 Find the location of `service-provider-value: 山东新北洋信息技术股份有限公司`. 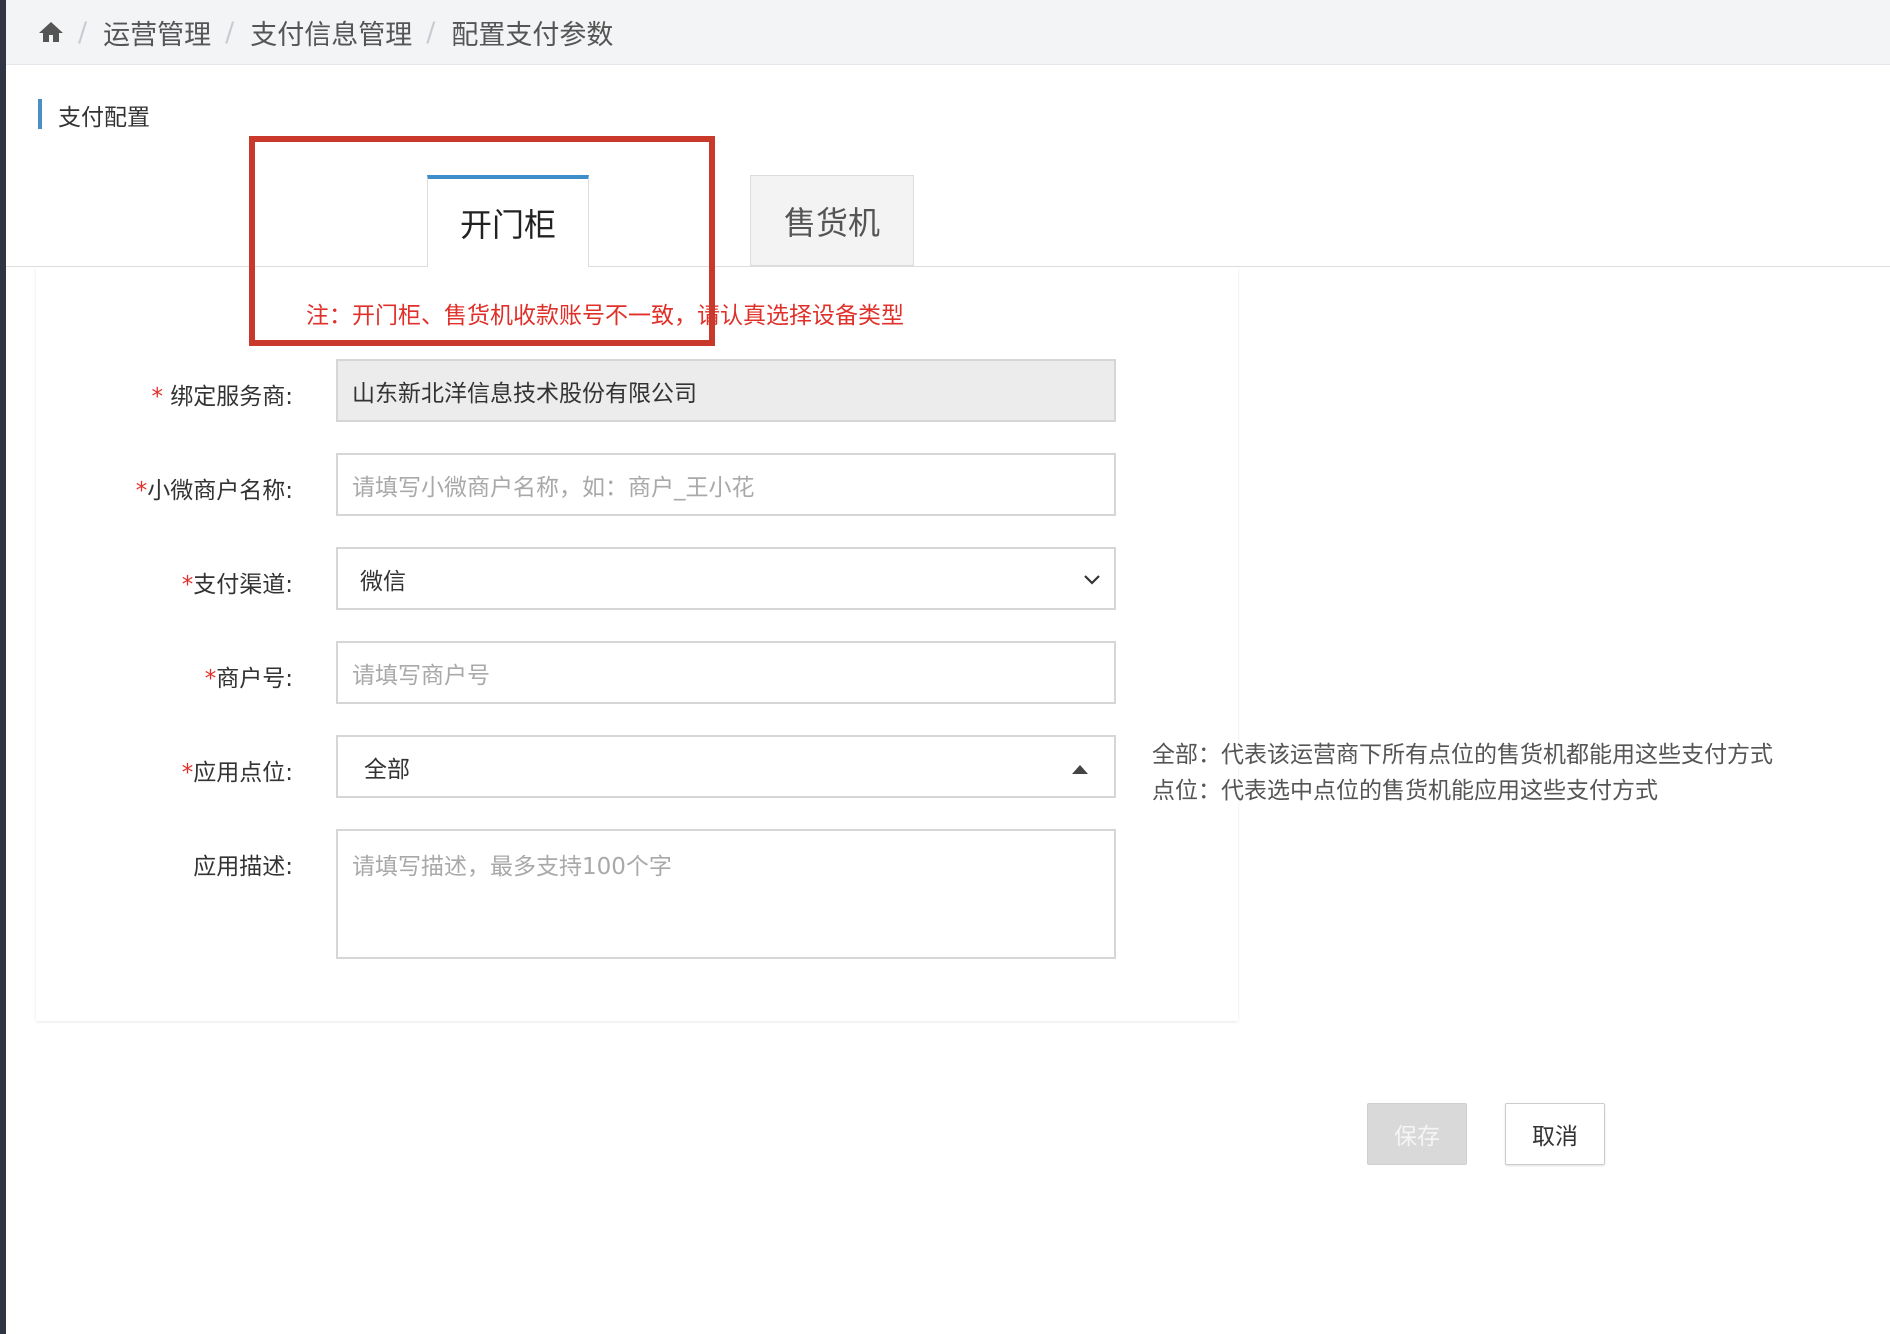

service-provider-value: 山东新北洋信息技术股份有限公司 is located at coordinates (524, 393).